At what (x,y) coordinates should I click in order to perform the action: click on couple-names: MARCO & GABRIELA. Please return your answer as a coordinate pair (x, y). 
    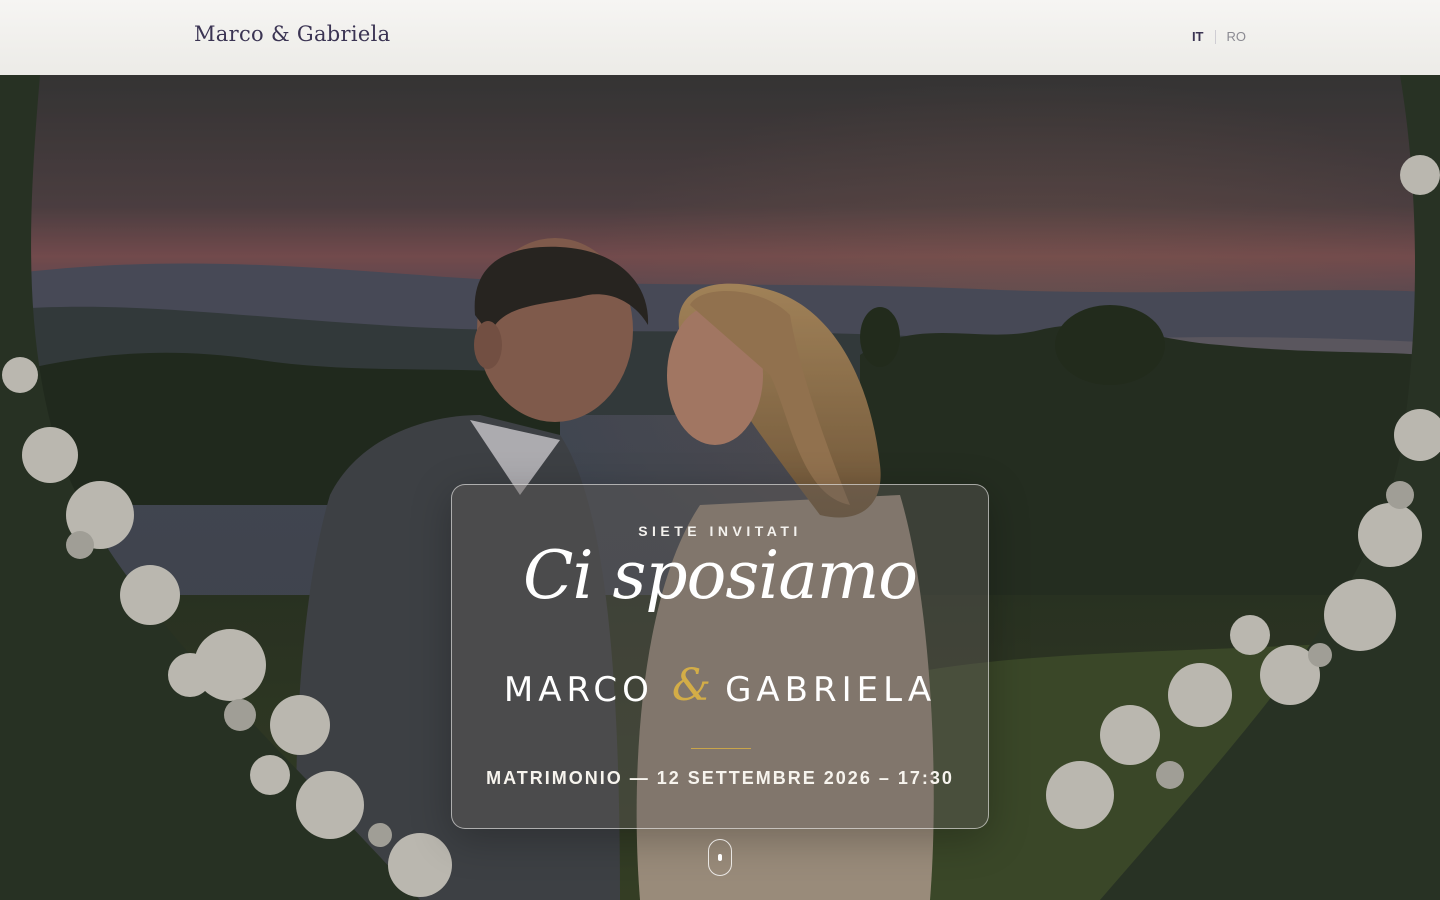
    Looking at the image, I should click on (720, 685).